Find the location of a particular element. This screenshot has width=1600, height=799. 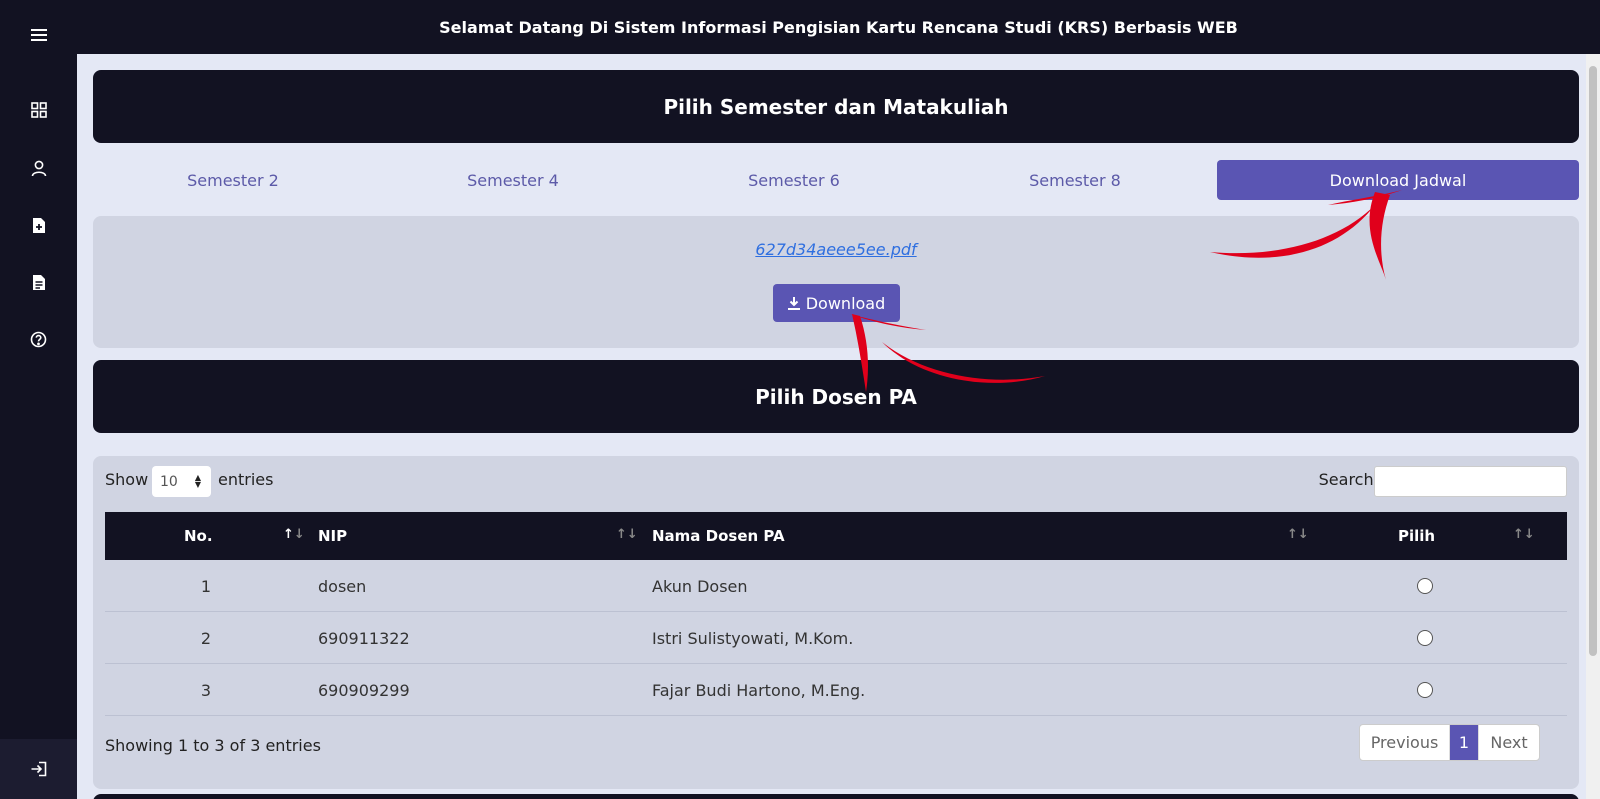

scrollbar-thumb is located at coordinates (1593, 361).